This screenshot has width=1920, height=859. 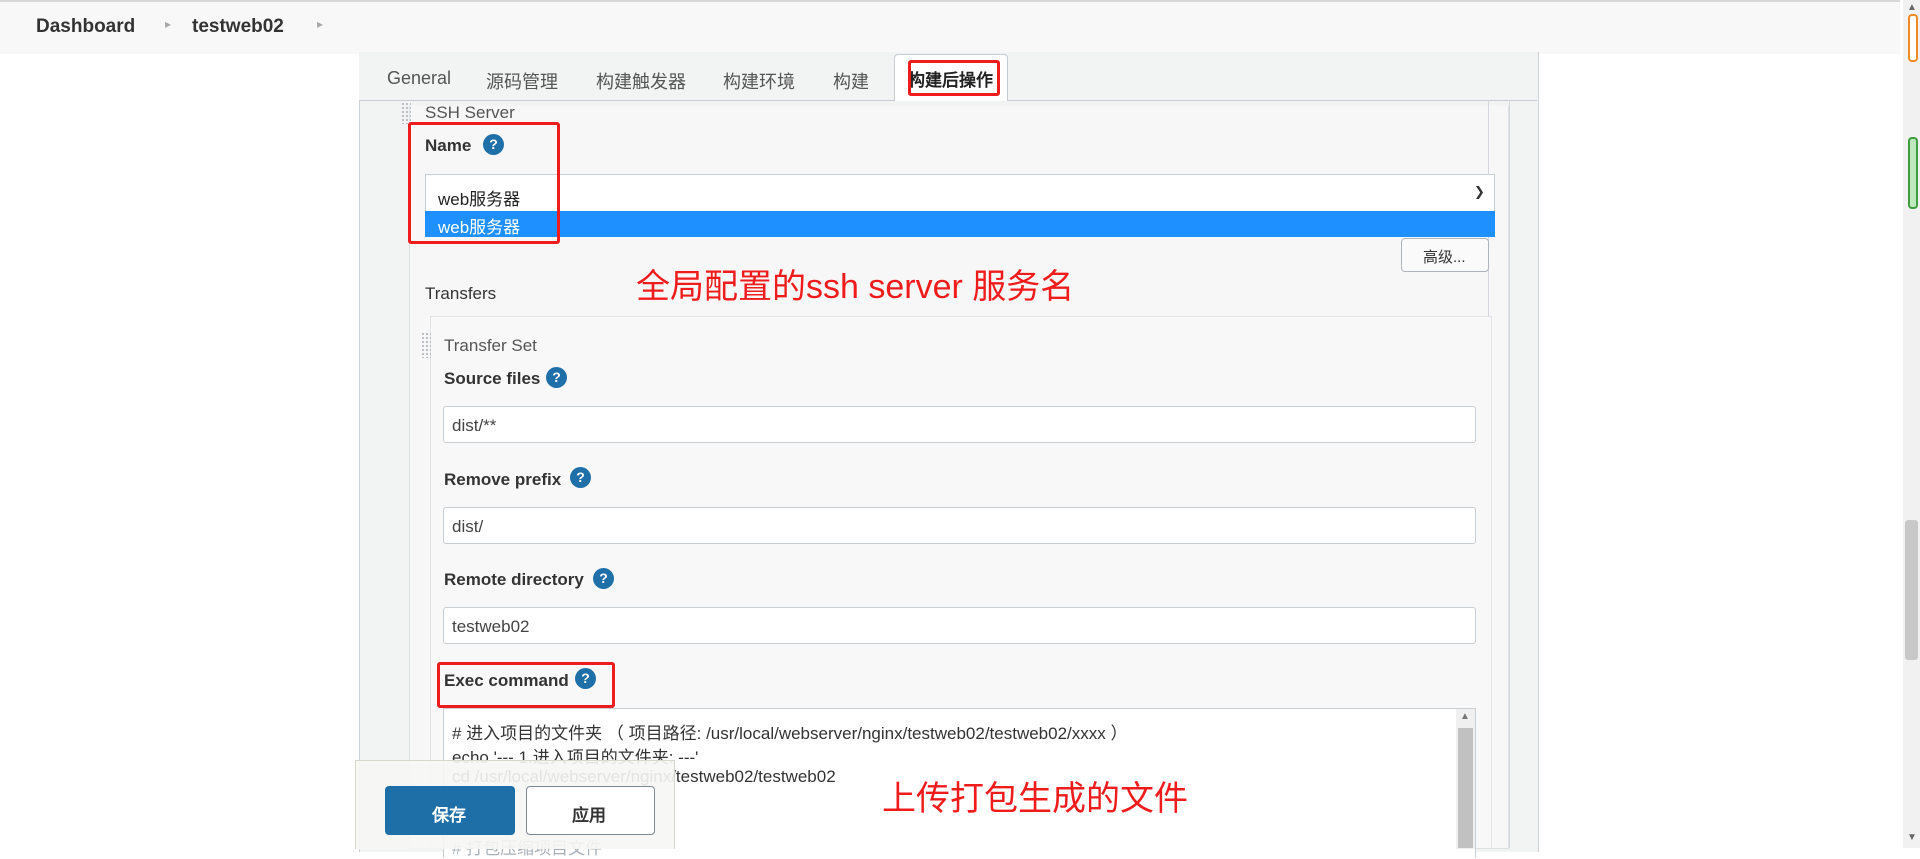 What do you see at coordinates (1035, 799) in the screenshot?
I see `annotation-upload-note: 上传打包生成的文件` at bounding box center [1035, 799].